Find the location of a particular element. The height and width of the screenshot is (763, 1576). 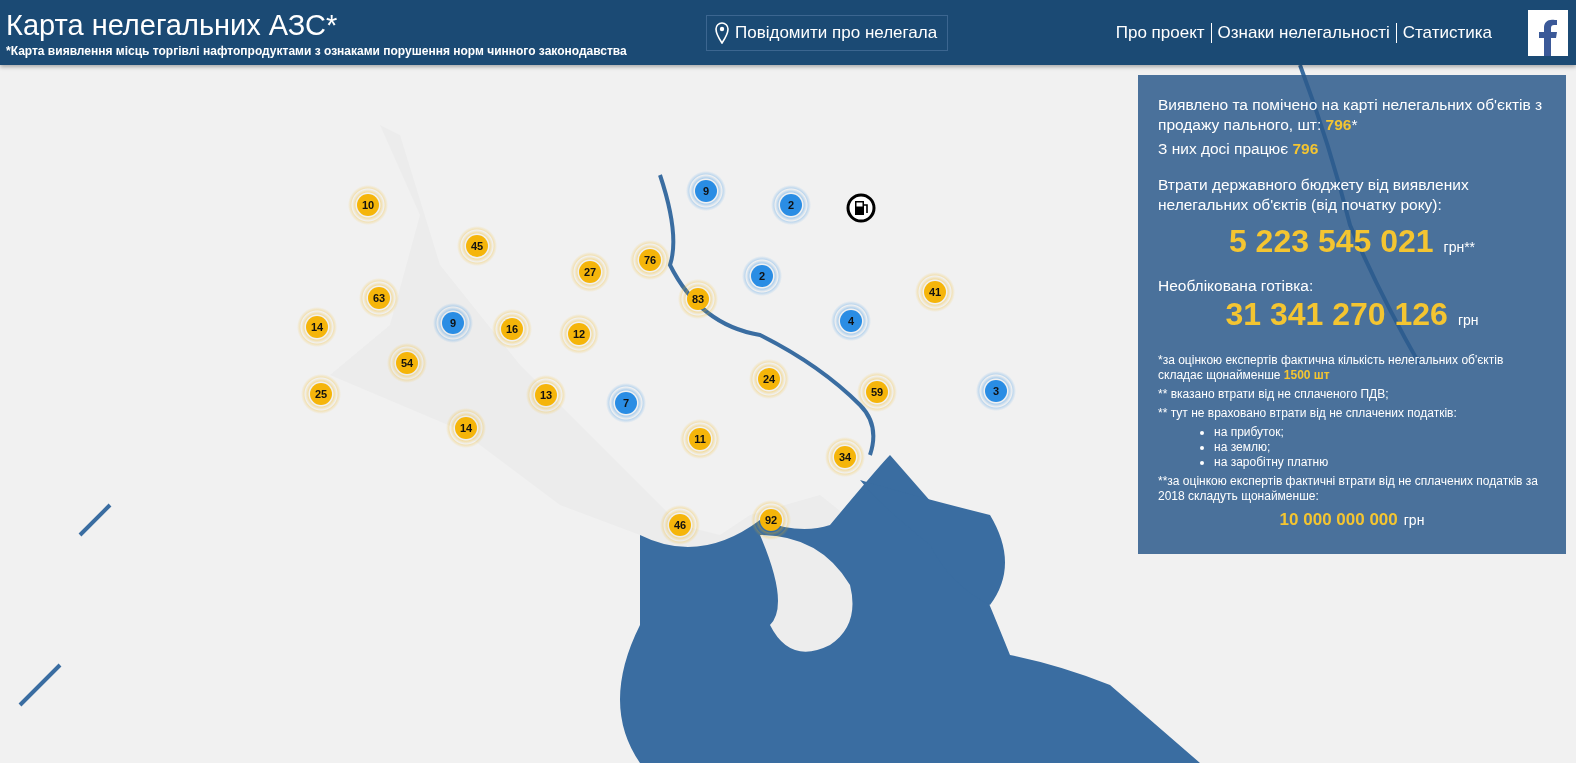

list-item: на прибуток; is located at coordinates (1242, 432).